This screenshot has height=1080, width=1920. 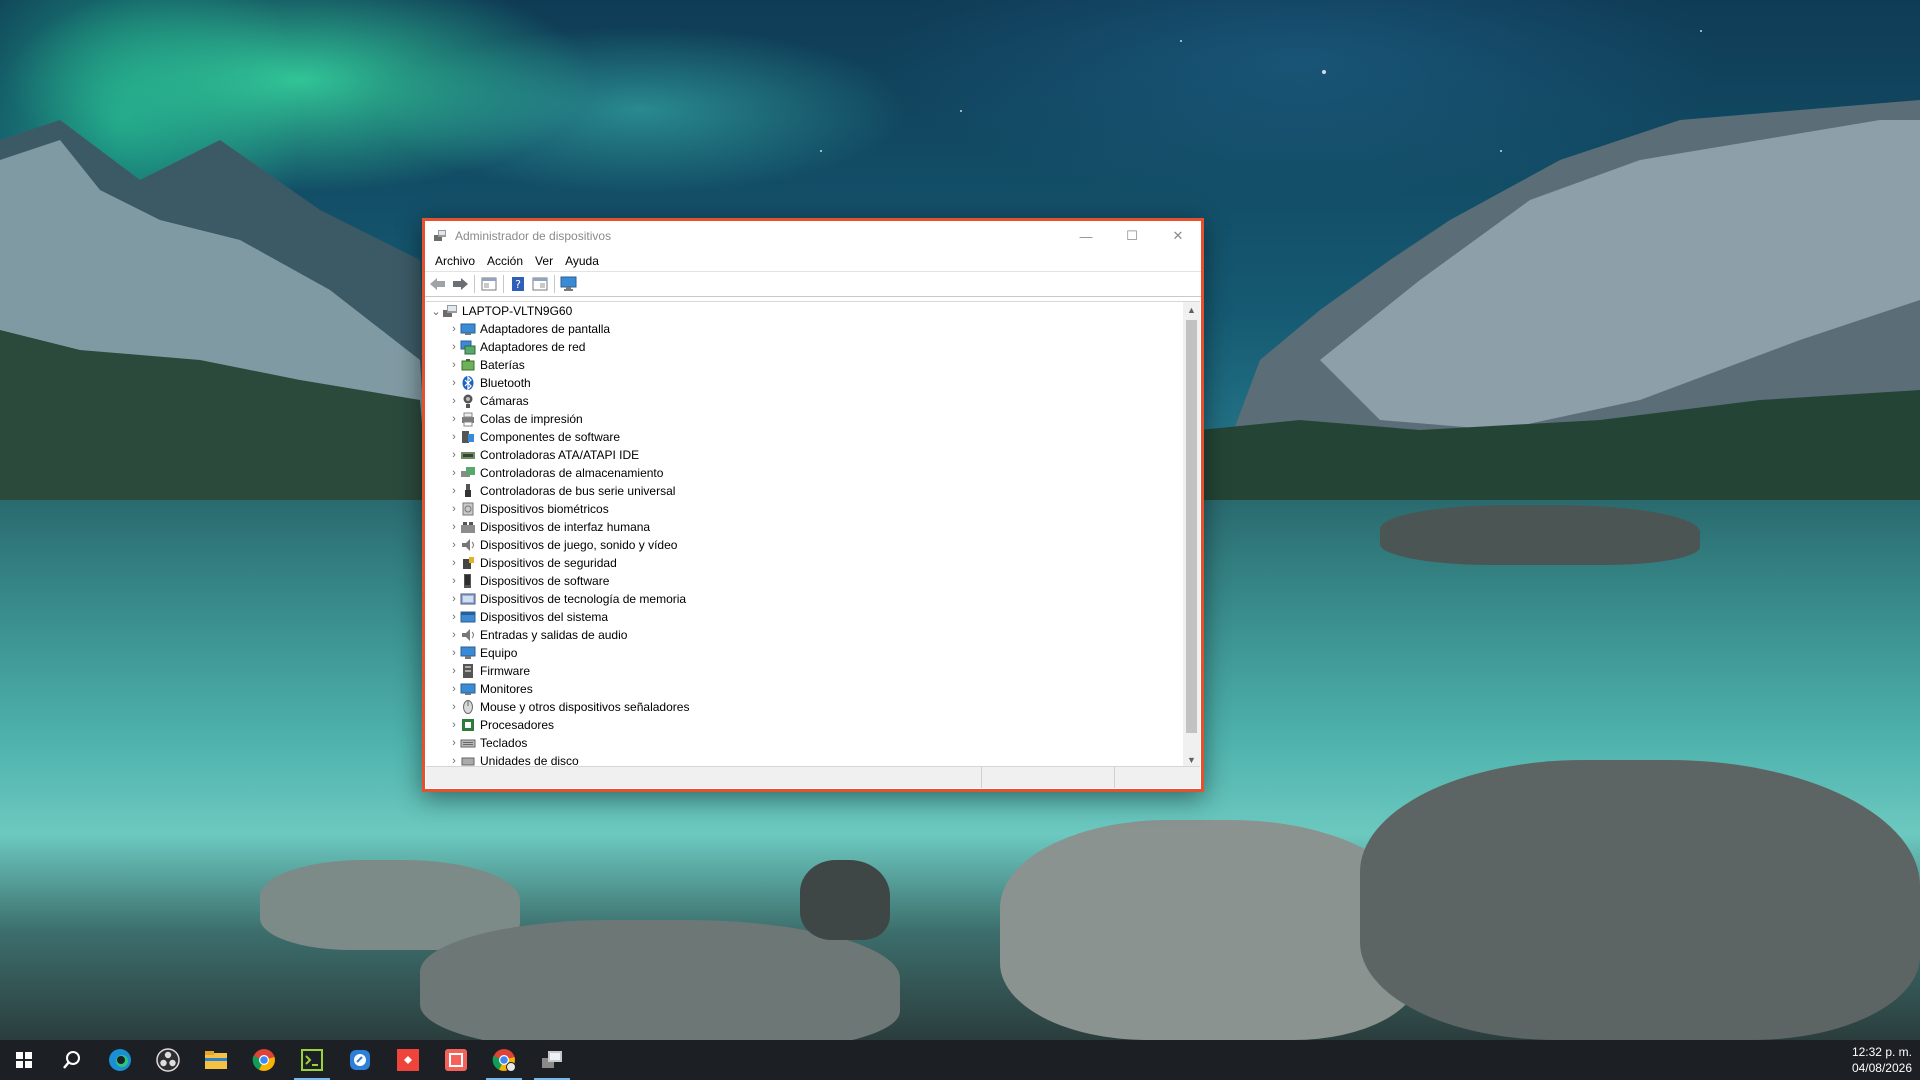 What do you see at coordinates (804, 419) in the screenshot?
I see `tree-item-colas-de-impresion: › Colas de impresión` at bounding box center [804, 419].